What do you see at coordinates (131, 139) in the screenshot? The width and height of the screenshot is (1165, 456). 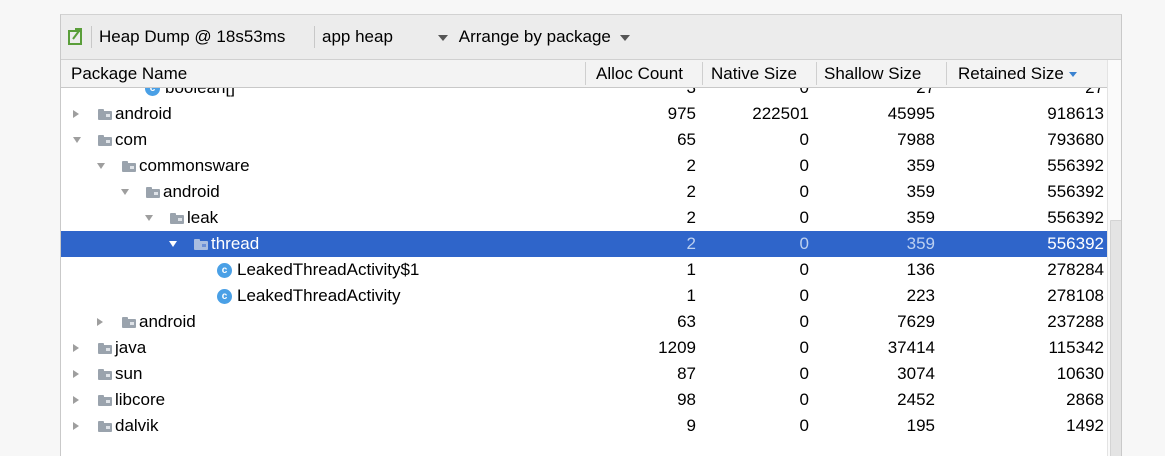 I see `node-name: com` at bounding box center [131, 139].